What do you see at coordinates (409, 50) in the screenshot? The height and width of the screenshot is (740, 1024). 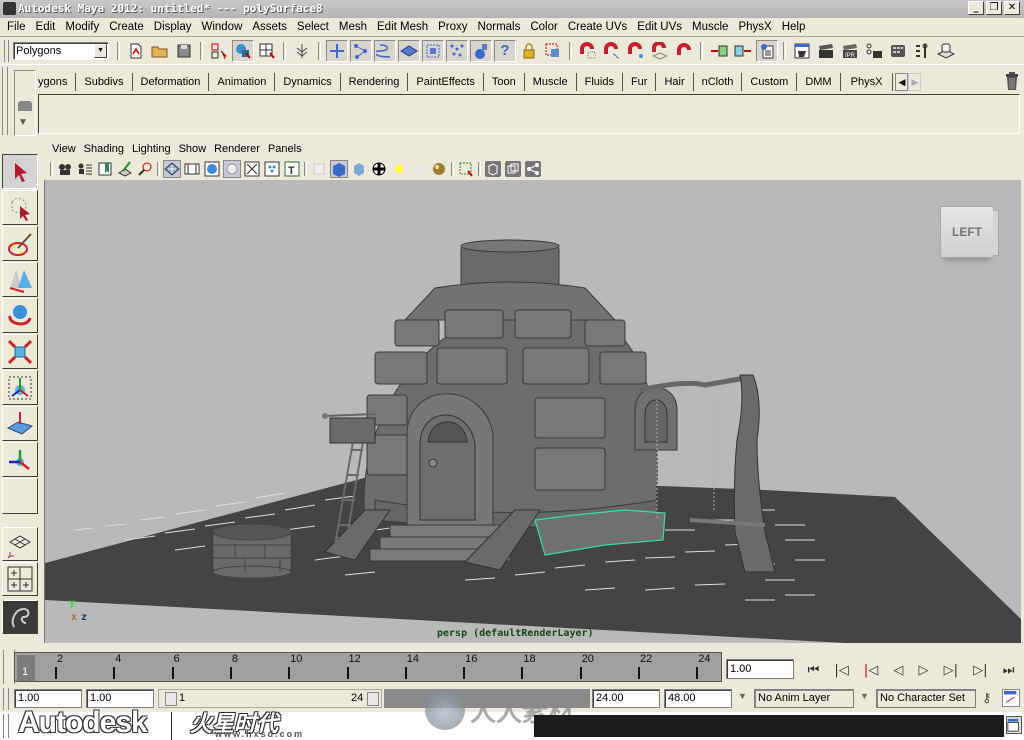 I see `select-deformations-icon` at bounding box center [409, 50].